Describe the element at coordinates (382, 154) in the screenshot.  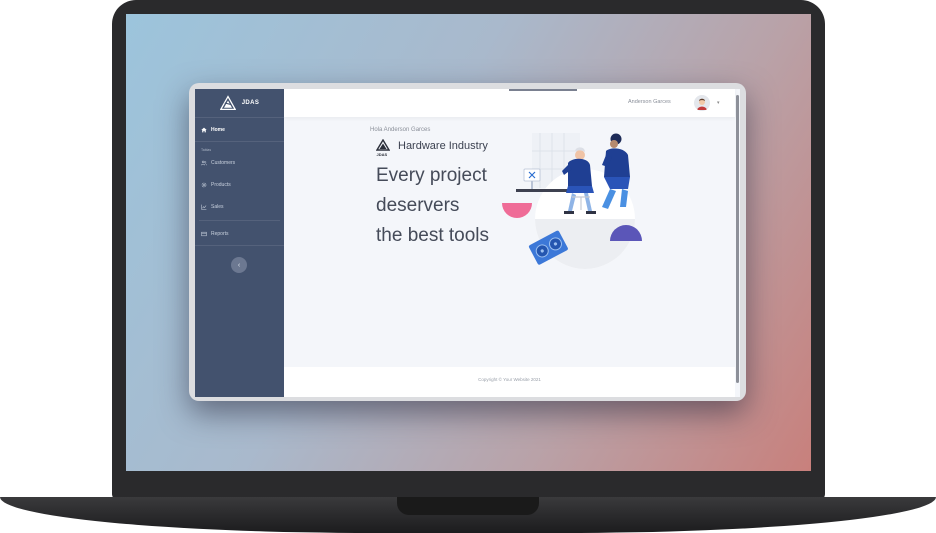
I see `svg-text: JDAS` at that location.